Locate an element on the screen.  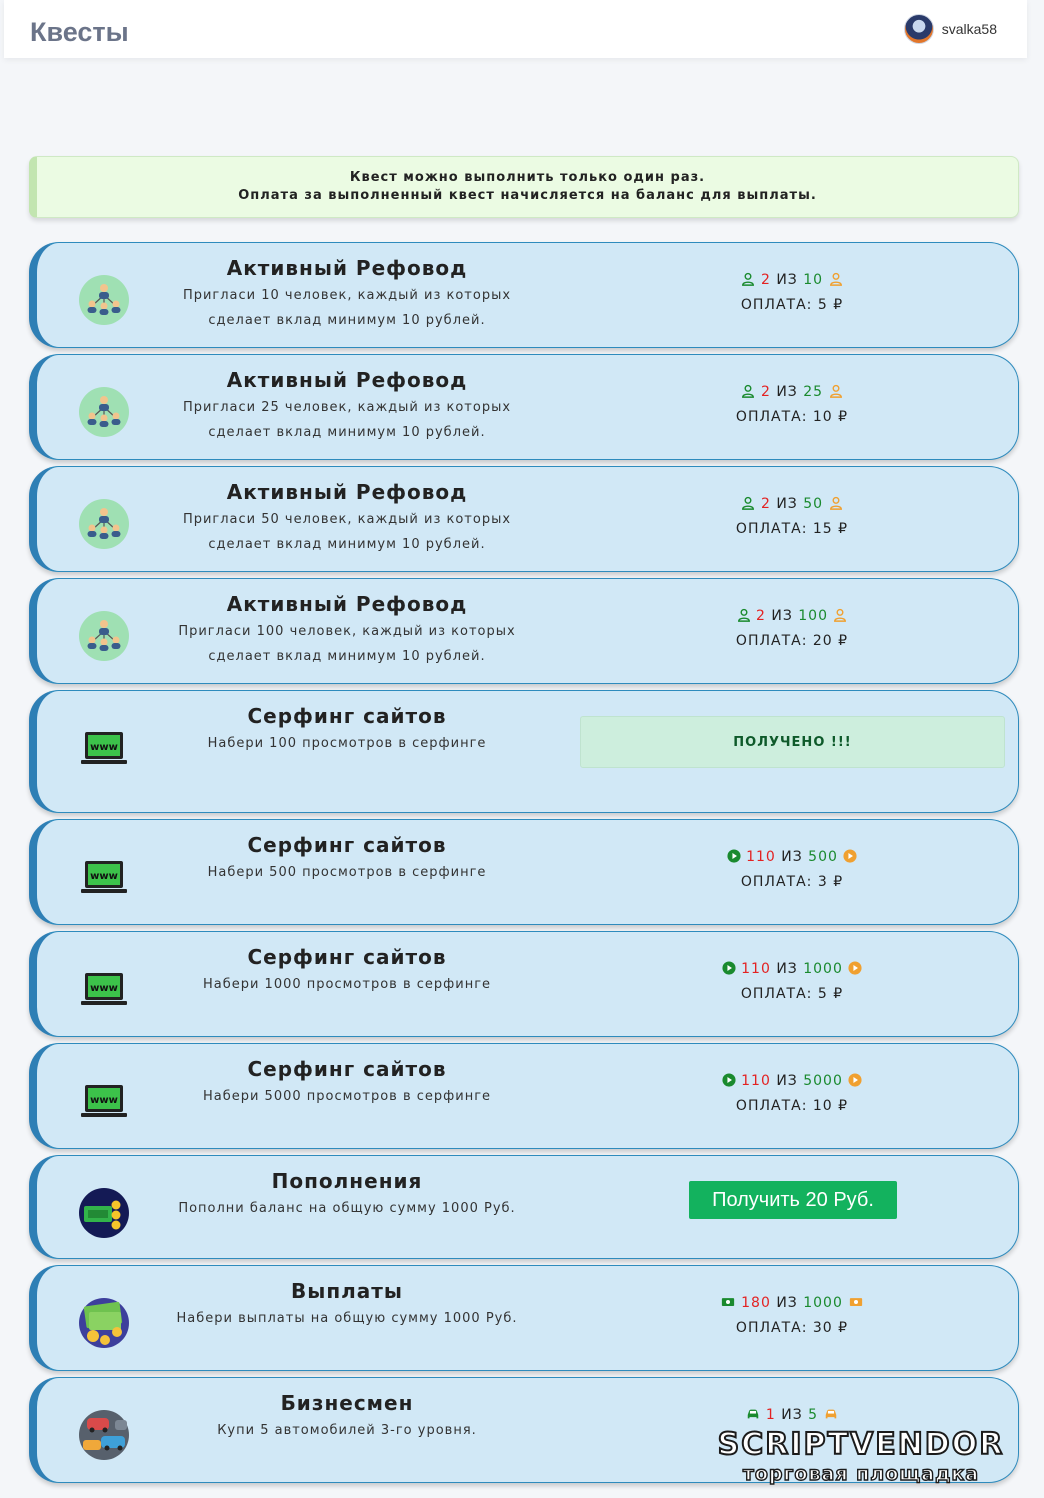
notice-line-1: Квест можно выполнить только один раз. is located at coordinates (527, 177).